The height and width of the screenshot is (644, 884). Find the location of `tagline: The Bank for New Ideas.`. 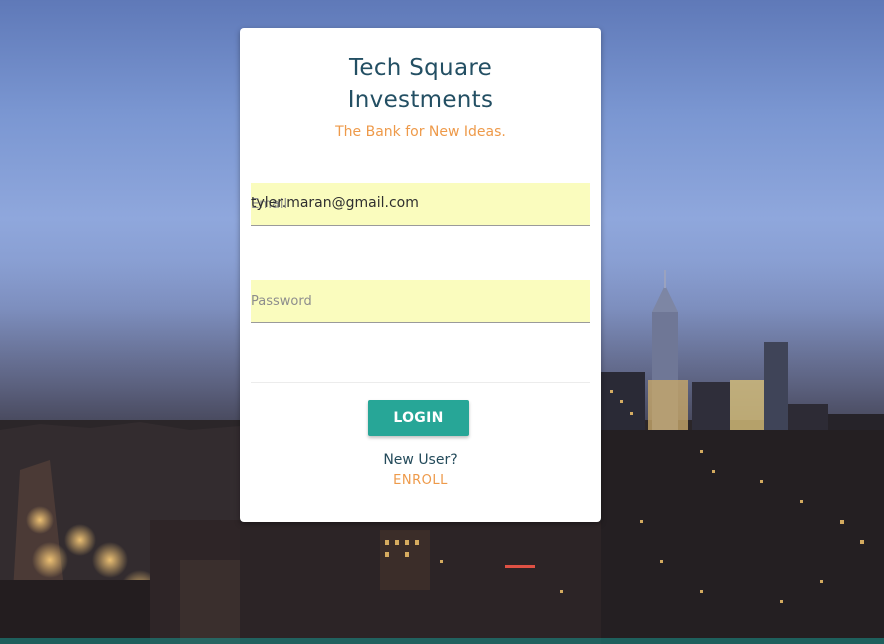

tagline: The Bank for New Ideas. is located at coordinates (420, 132).